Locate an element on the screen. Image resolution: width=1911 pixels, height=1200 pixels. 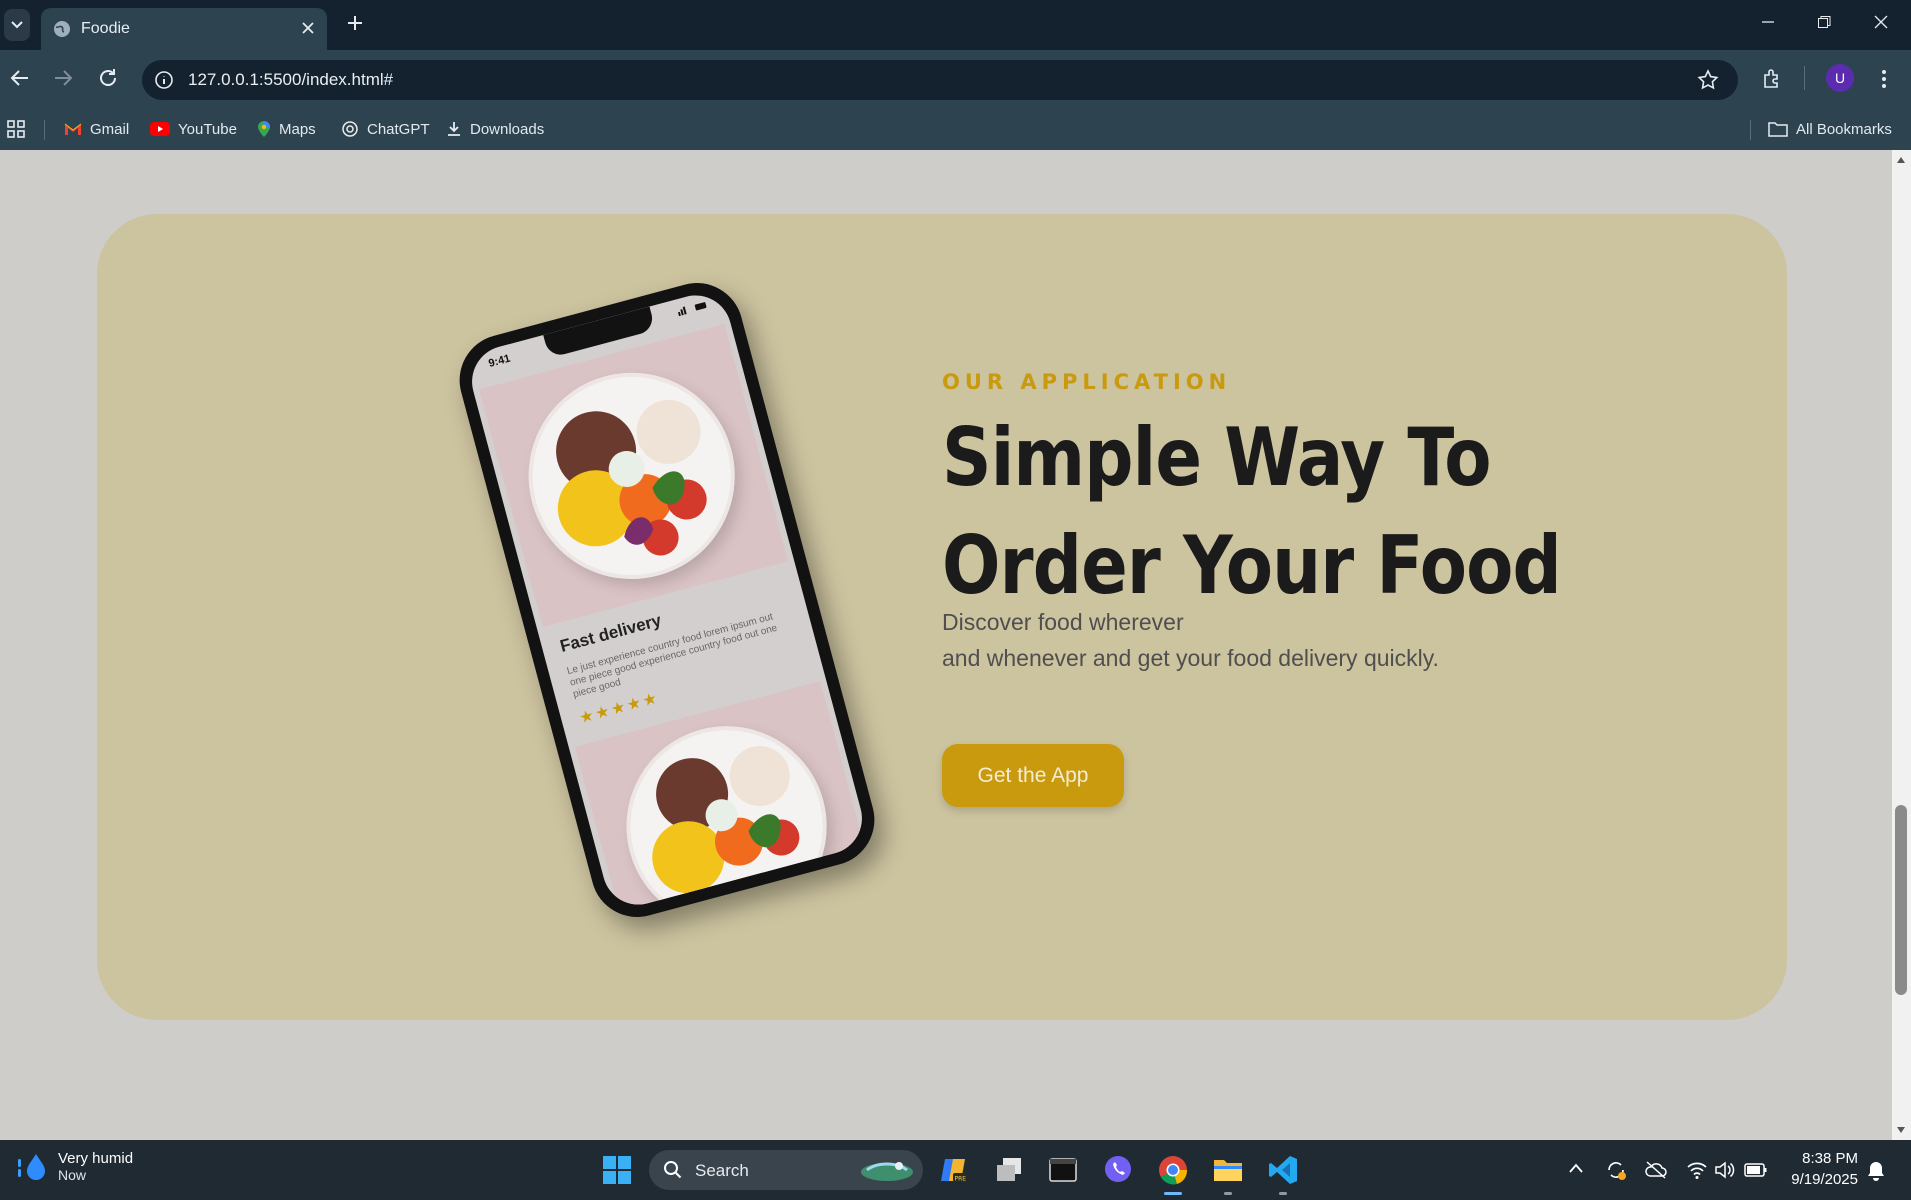
reload-icon is located at coordinates (108, 78).